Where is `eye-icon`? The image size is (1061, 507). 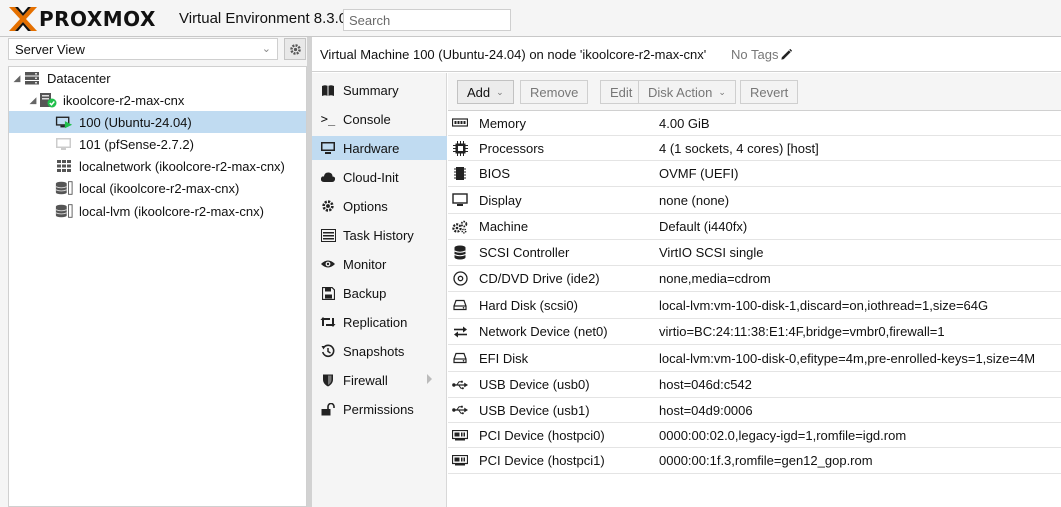 eye-icon is located at coordinates (328, 264).